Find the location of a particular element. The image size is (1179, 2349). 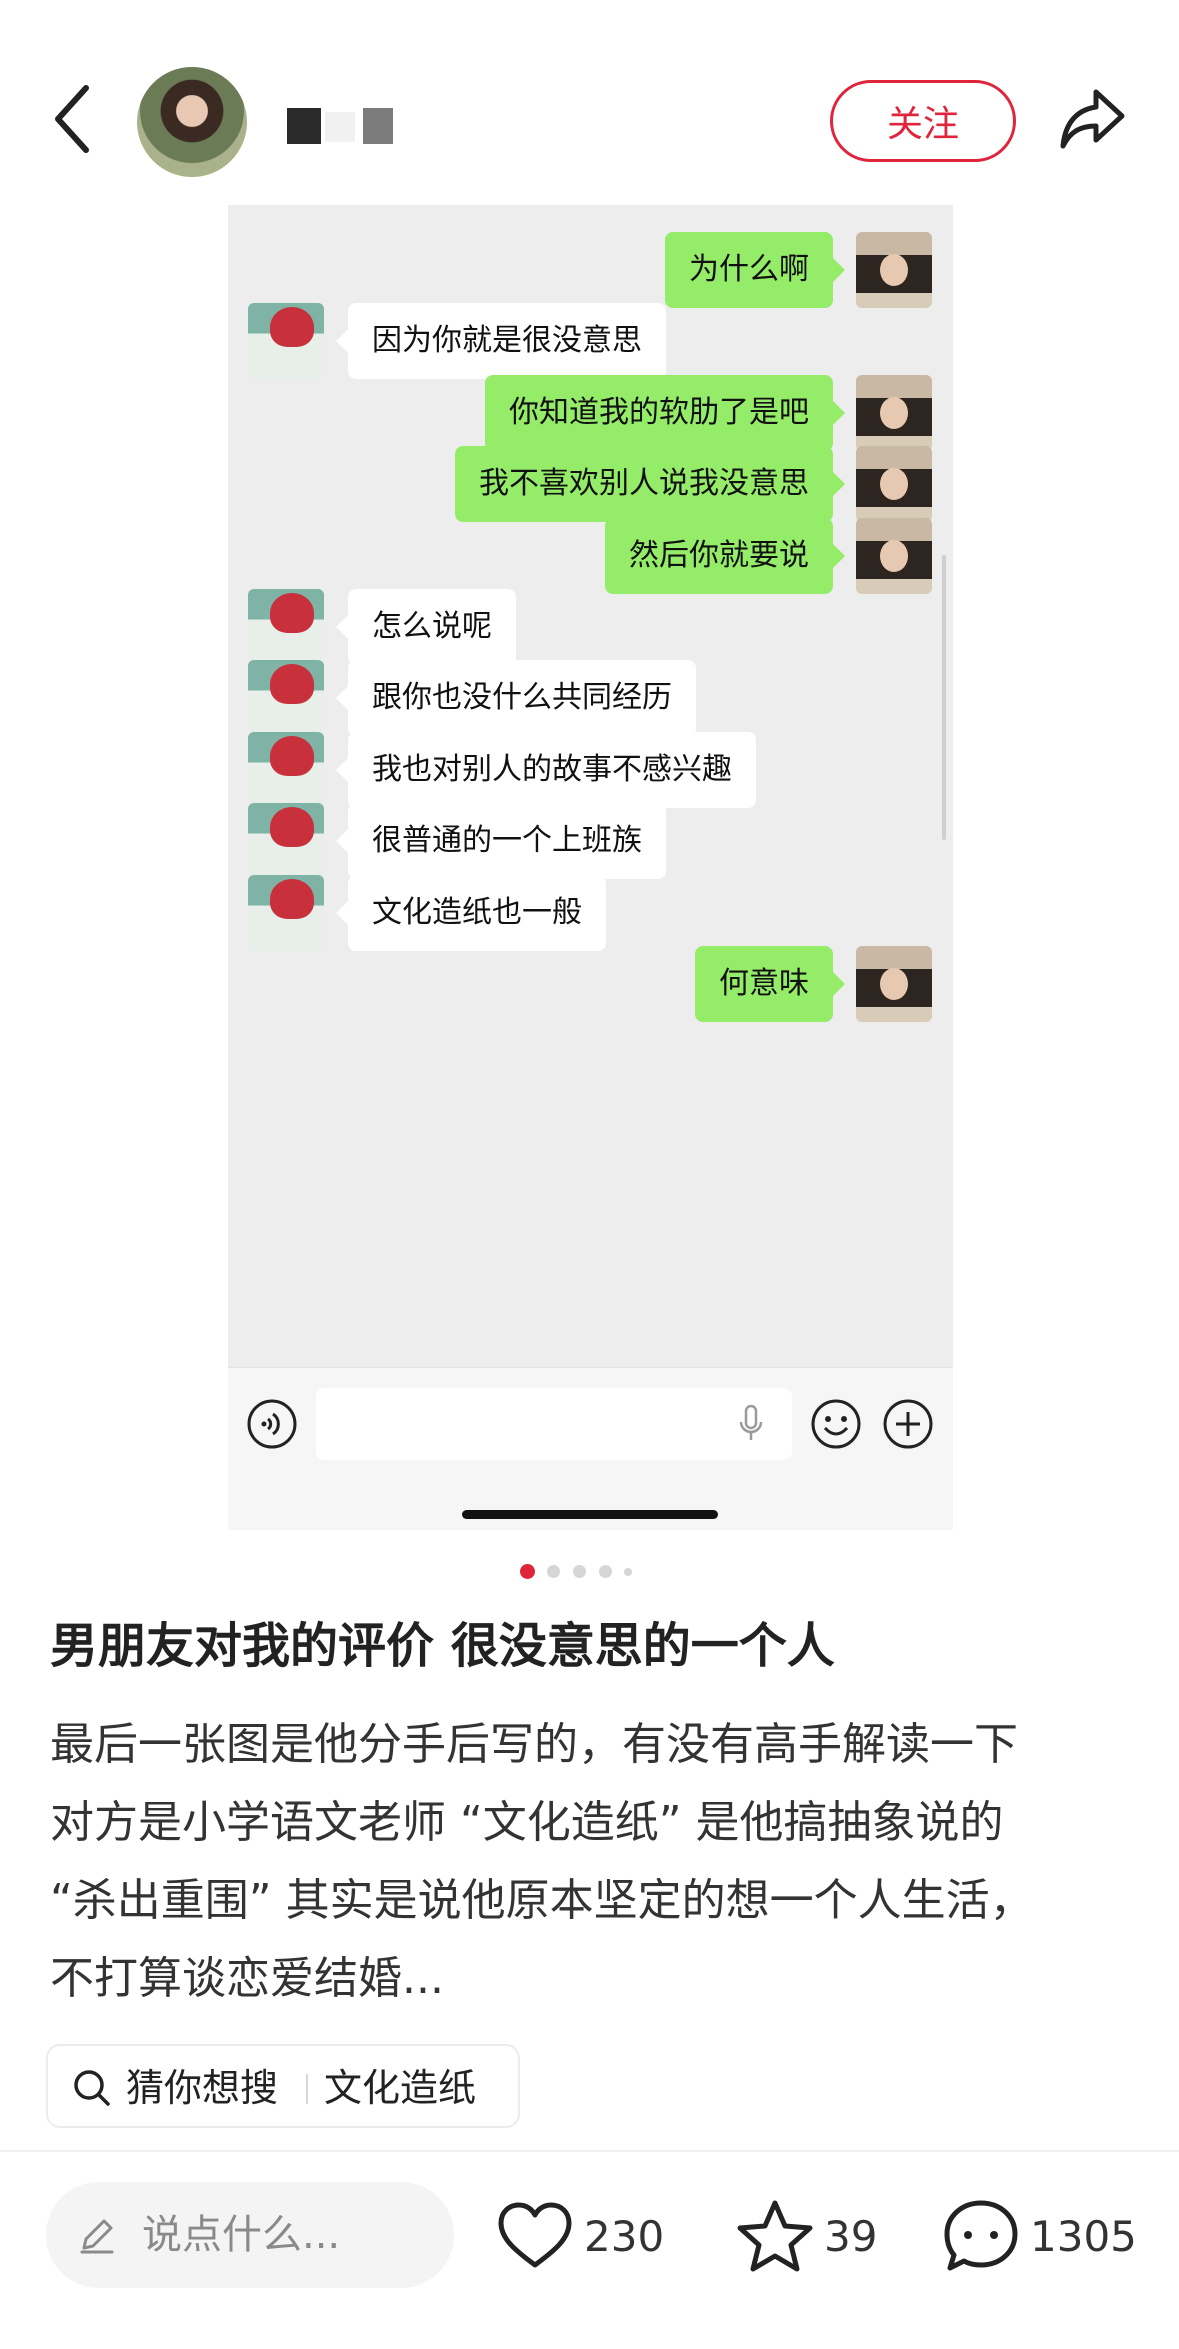

my-message-bubble: 何意味 is located at coordinates (770, 984).